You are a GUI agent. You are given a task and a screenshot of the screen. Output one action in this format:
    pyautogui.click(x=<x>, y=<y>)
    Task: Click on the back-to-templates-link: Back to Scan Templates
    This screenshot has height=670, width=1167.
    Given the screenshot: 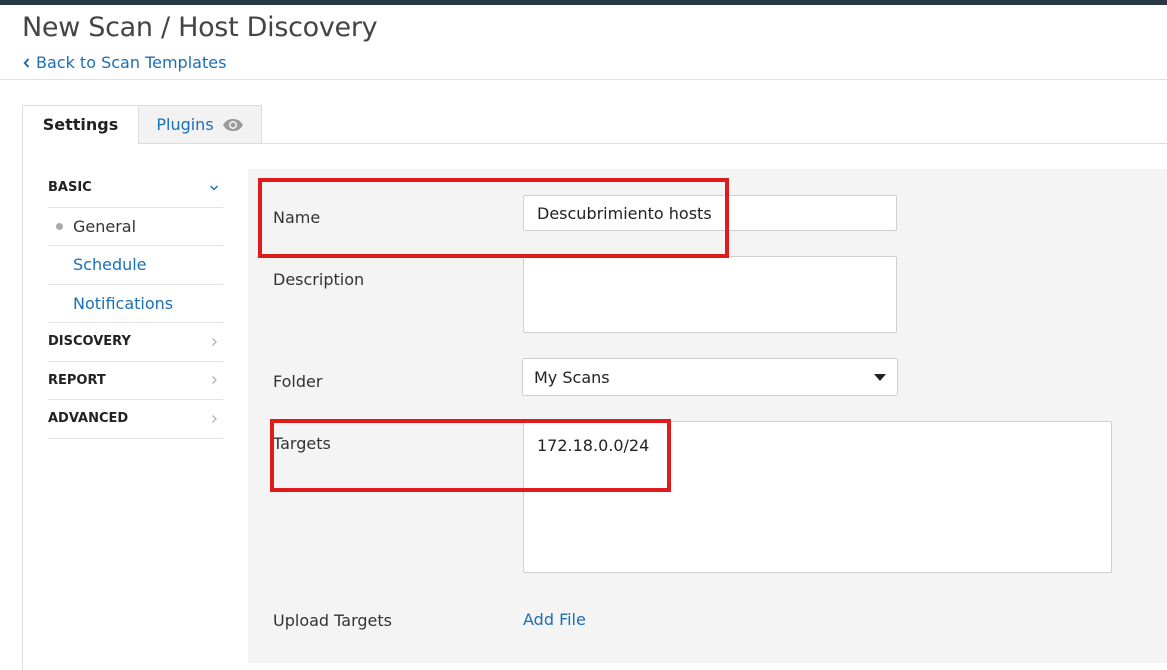 What is the action you would take?
    pyautogui.click(x=124, y=62)
    